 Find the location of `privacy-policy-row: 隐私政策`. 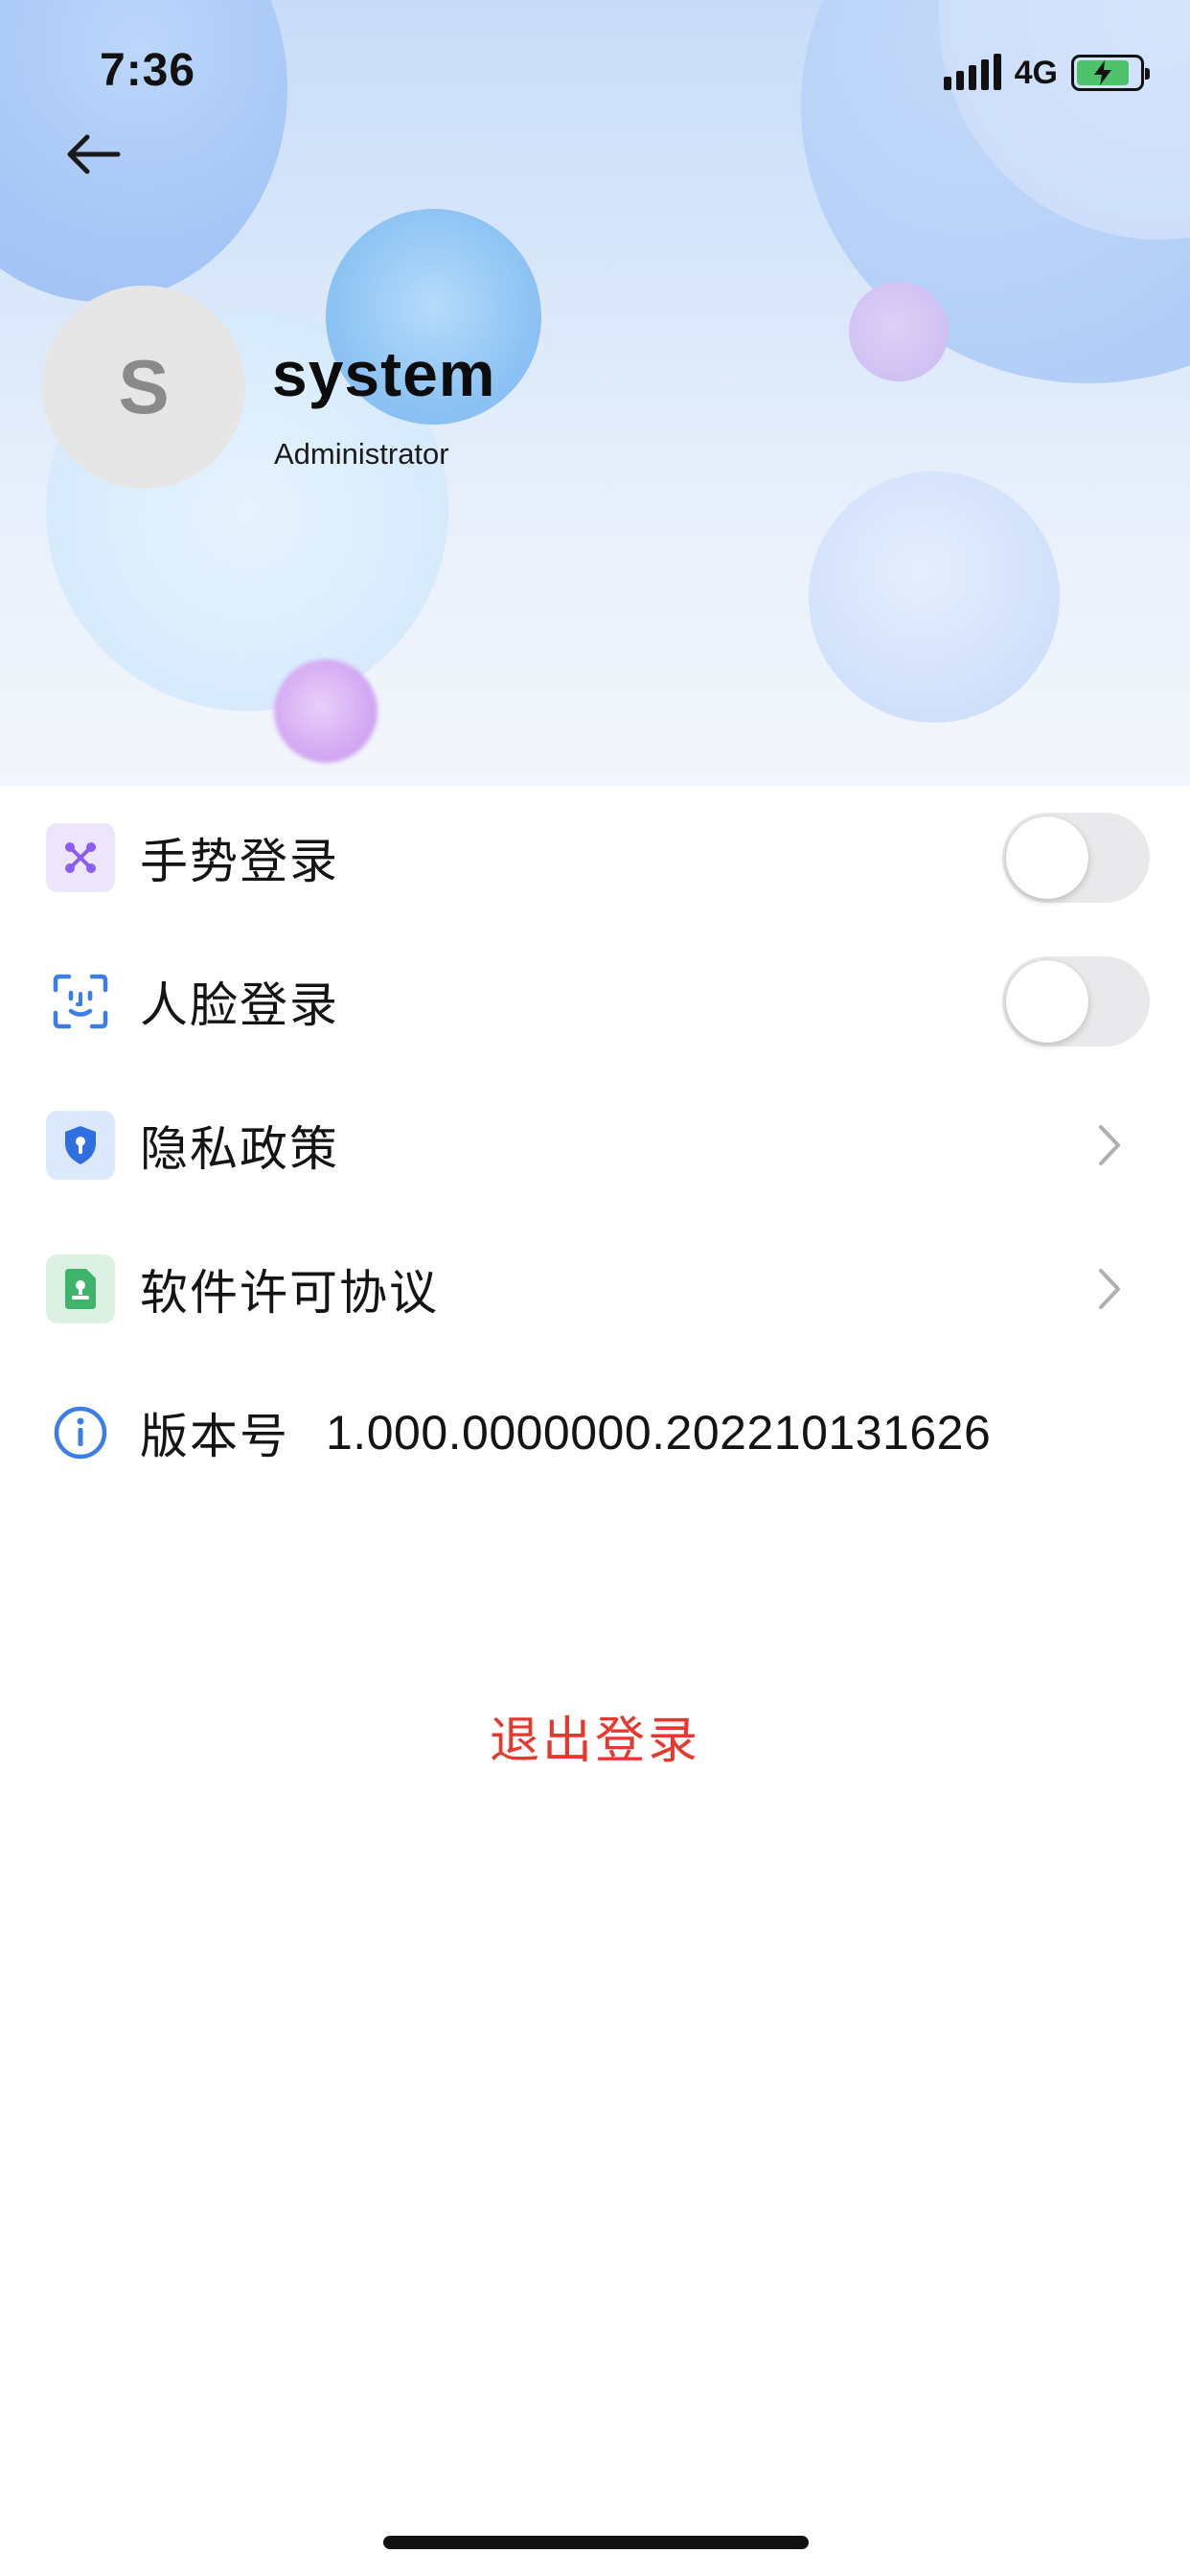

privacy-policy-row: 隐私政策 is located at coordinates (595, 1145).